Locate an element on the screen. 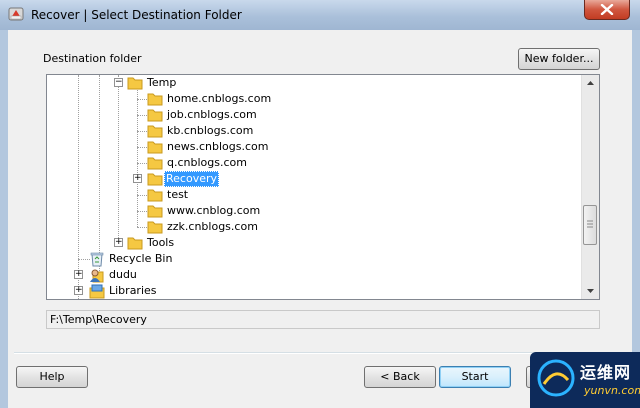 This screenshot has height=408, width=640. tree-item-label: Recycle Bin is located at coordinates (141, 258).